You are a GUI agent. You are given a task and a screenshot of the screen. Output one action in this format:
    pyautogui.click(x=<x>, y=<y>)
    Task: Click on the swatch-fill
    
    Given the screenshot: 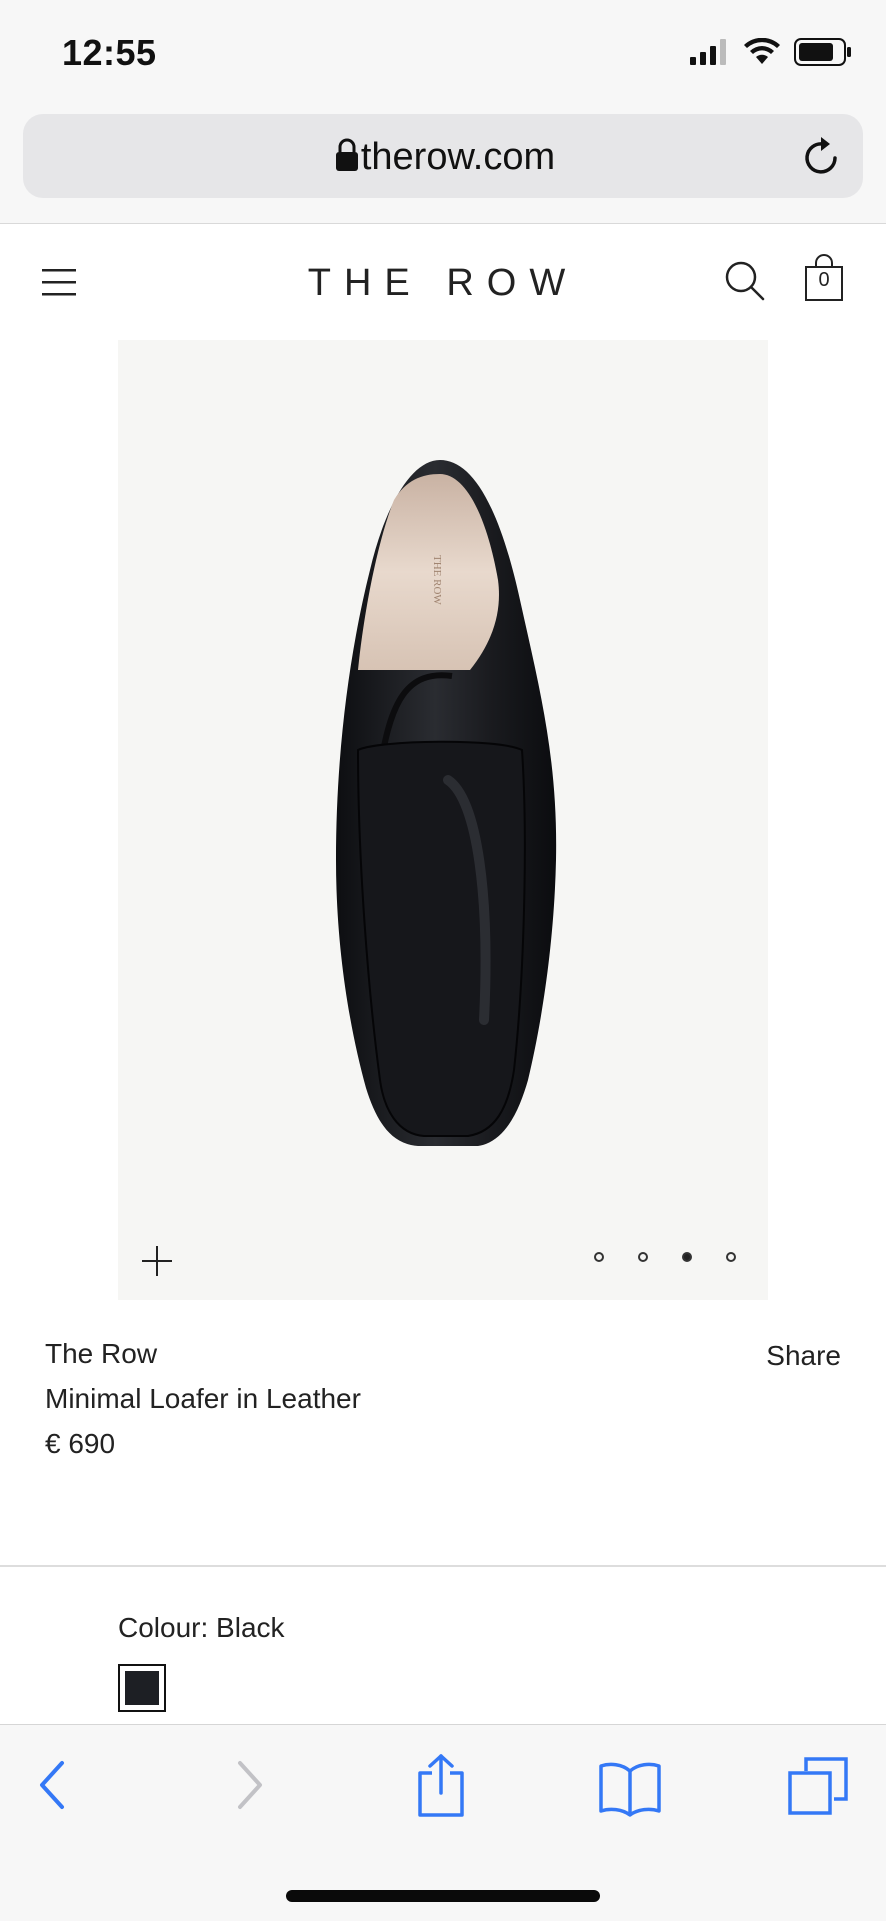 What is the action you would take?
    pyautogui.click(x=142, y=1688)
    